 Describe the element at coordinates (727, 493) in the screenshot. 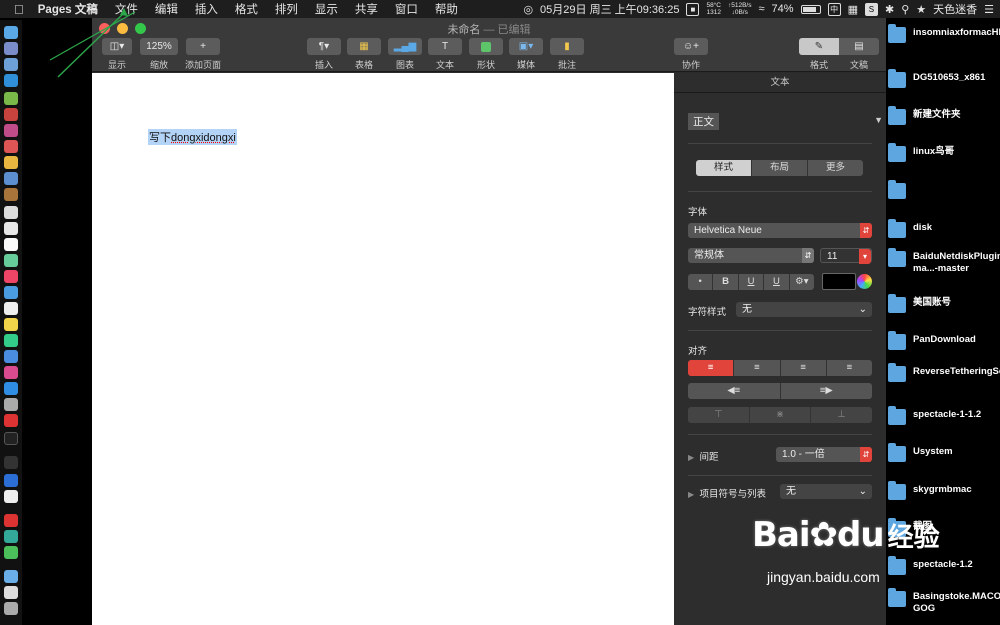

I see `bullets-row: ▶ 项目符号与列表` at that location.